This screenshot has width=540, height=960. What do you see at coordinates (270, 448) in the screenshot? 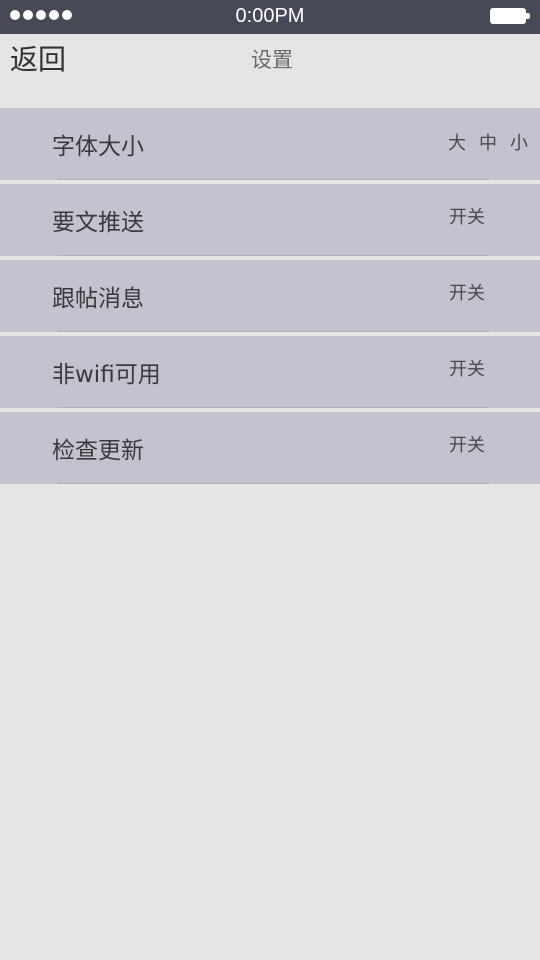
I see `settings-row-check-update: 检查更新 开关` at bounding box center [270, 448].